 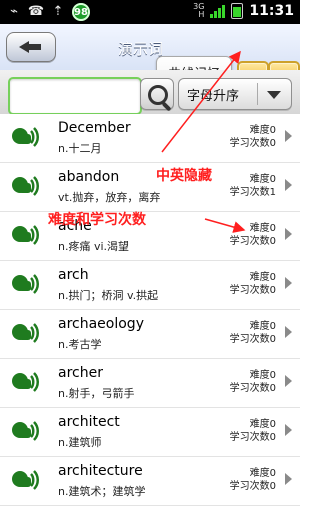 I want to click on definition-text: n.建筑师, so click(x=80, y=442).